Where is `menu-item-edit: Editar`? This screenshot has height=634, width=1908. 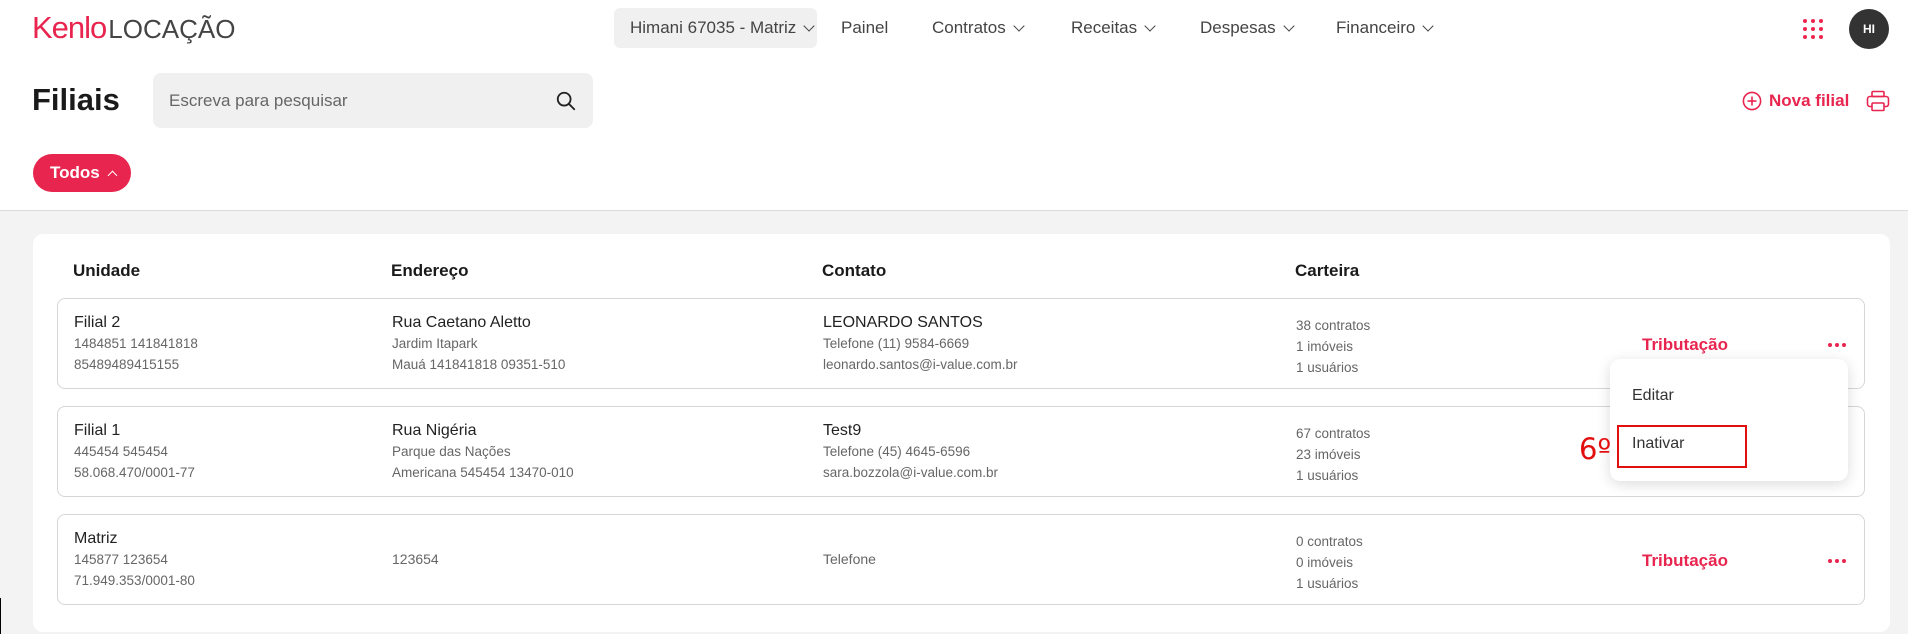 menu-item-edit: Editar is located at coordinates (1653, 396).